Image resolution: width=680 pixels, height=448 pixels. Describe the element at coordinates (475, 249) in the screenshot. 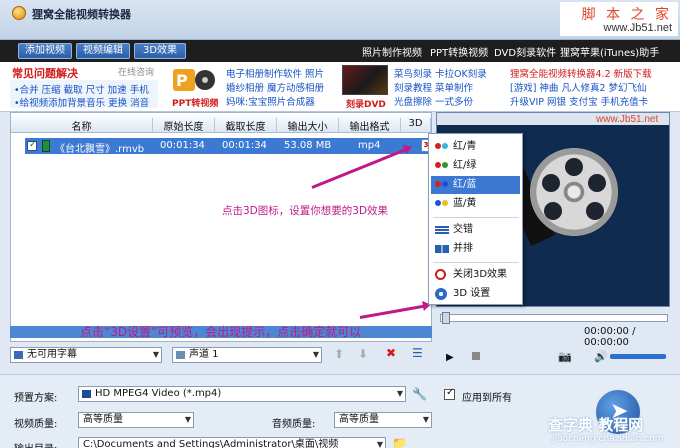

I see `menu-item-side-by-side: 并排` at that location.